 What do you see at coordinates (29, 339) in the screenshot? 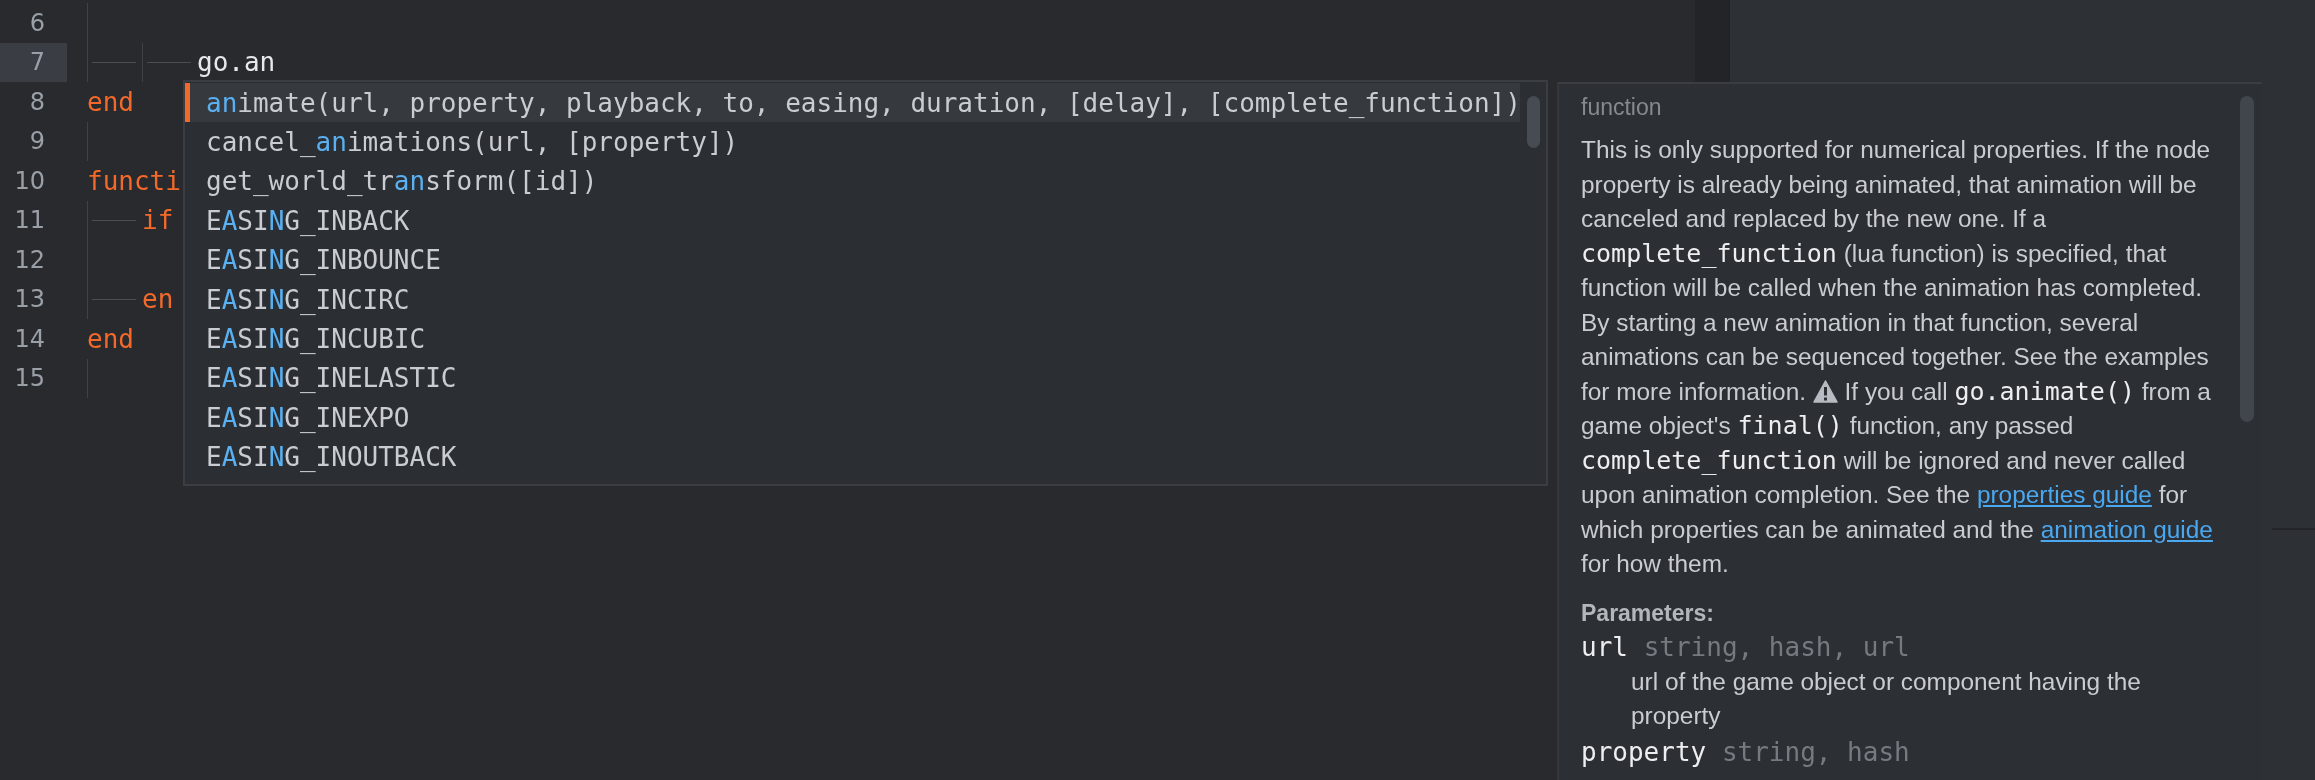
I see `line-number: 14` at bounding box center [29, 339].